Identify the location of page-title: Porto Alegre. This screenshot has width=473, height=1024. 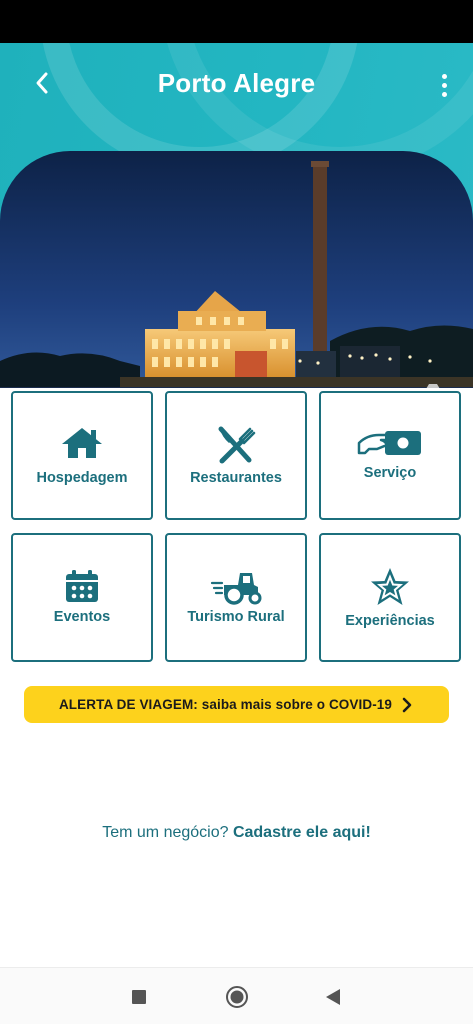
(236, 83).